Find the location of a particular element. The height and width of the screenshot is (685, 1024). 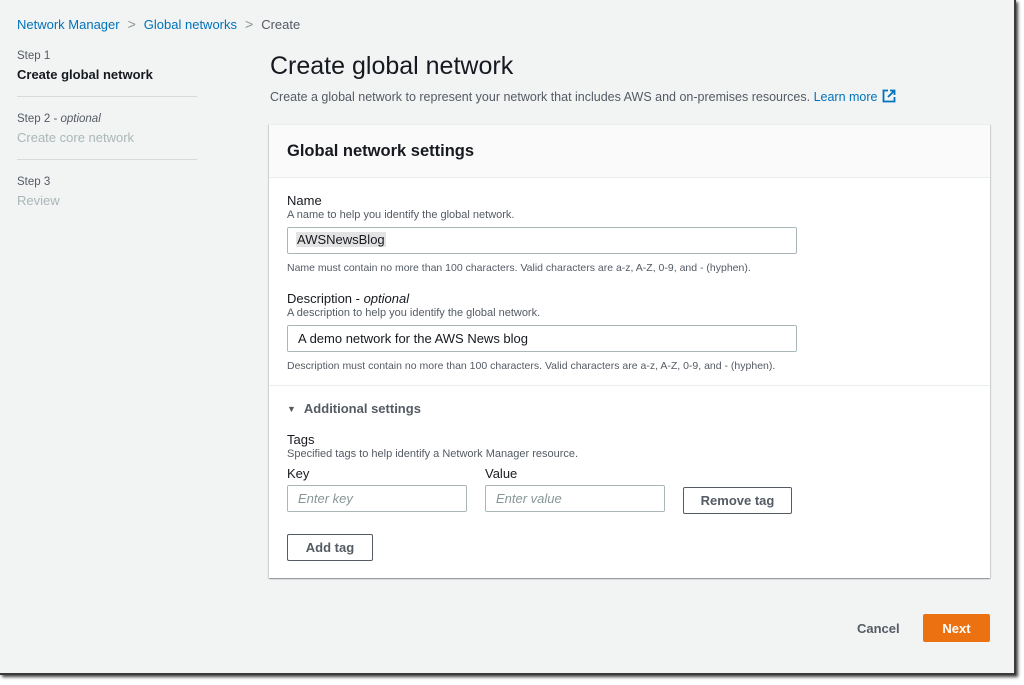

step-number: Step 1 is located at coordinates (34, 56).